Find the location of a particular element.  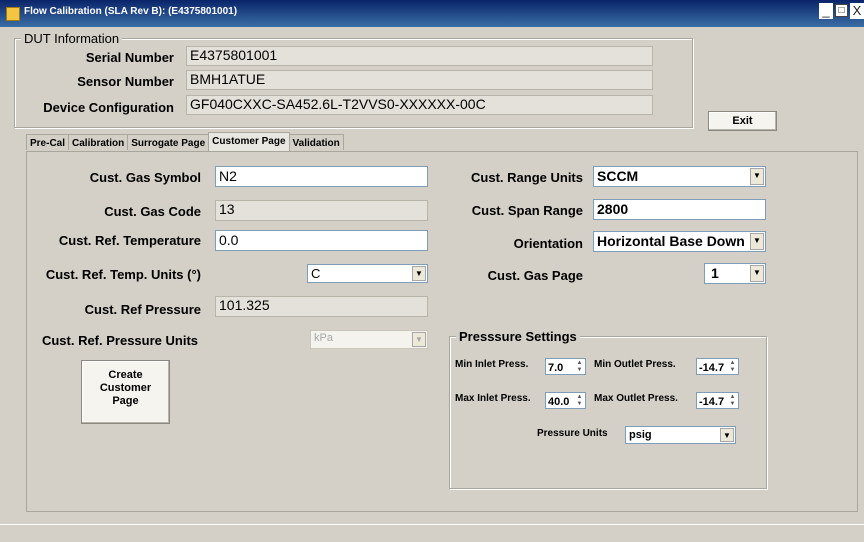

pressure-units-value: psig is located at coordinates (640, 435).